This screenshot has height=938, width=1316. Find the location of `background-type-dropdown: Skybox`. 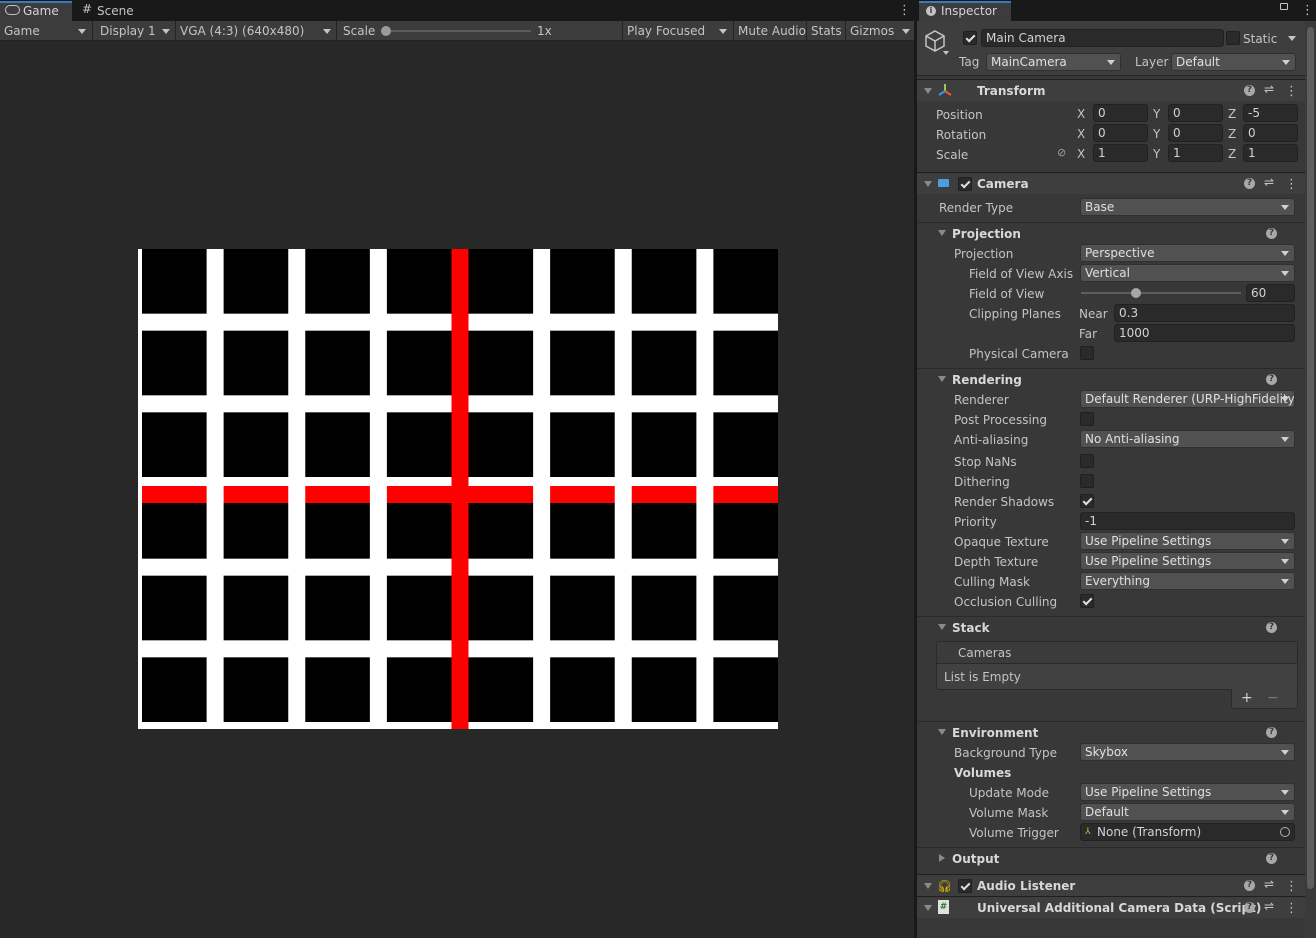

background-type-dropdown: Skybox is located at coordinates (1187, 752).